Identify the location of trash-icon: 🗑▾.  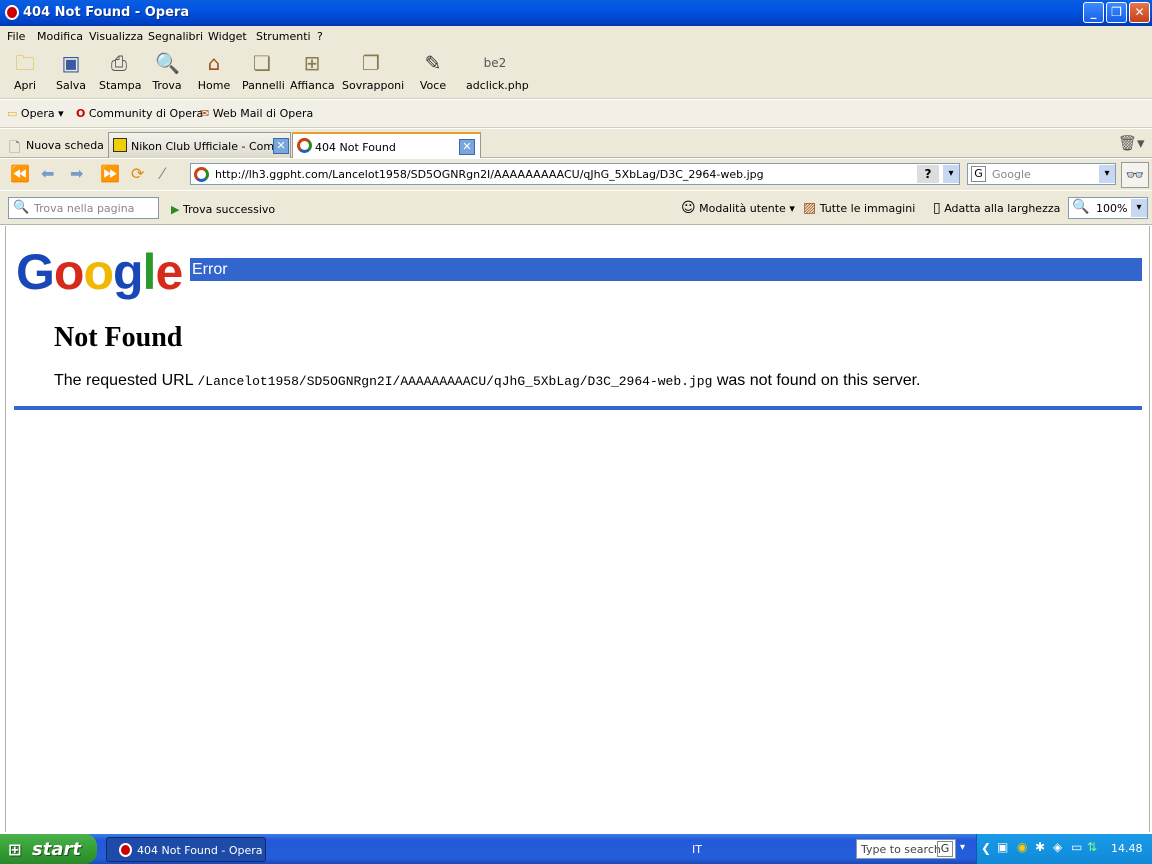
(1131, 143).